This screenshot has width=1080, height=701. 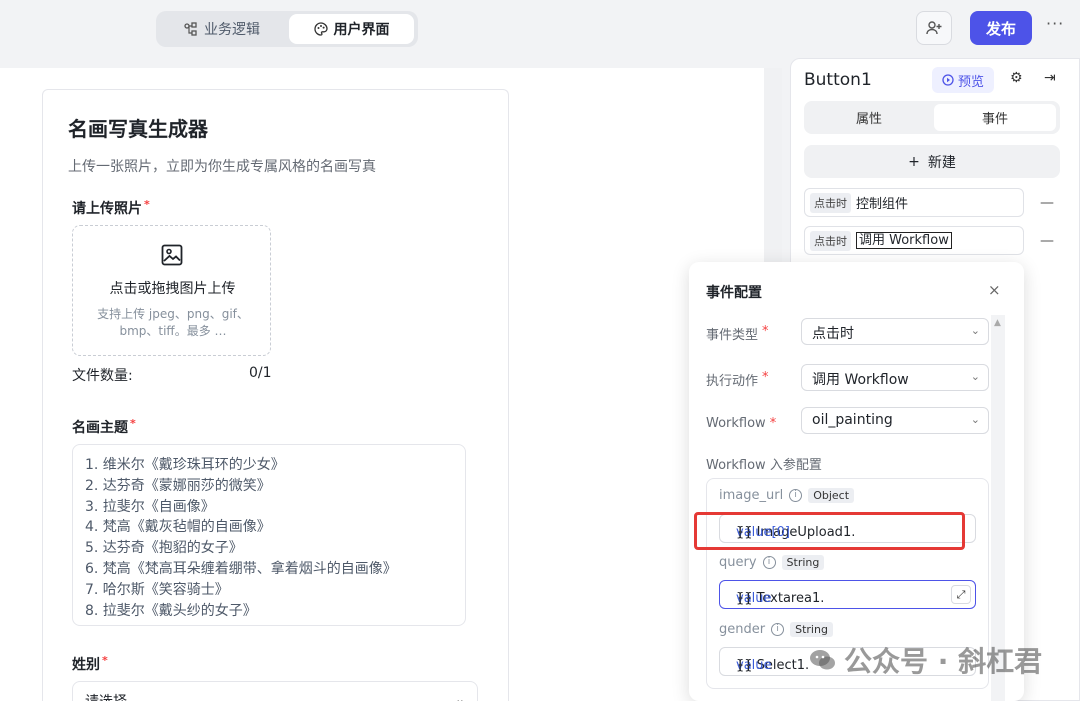 I want to click on param-row: image_url i Object, so click(x=787, y=495).